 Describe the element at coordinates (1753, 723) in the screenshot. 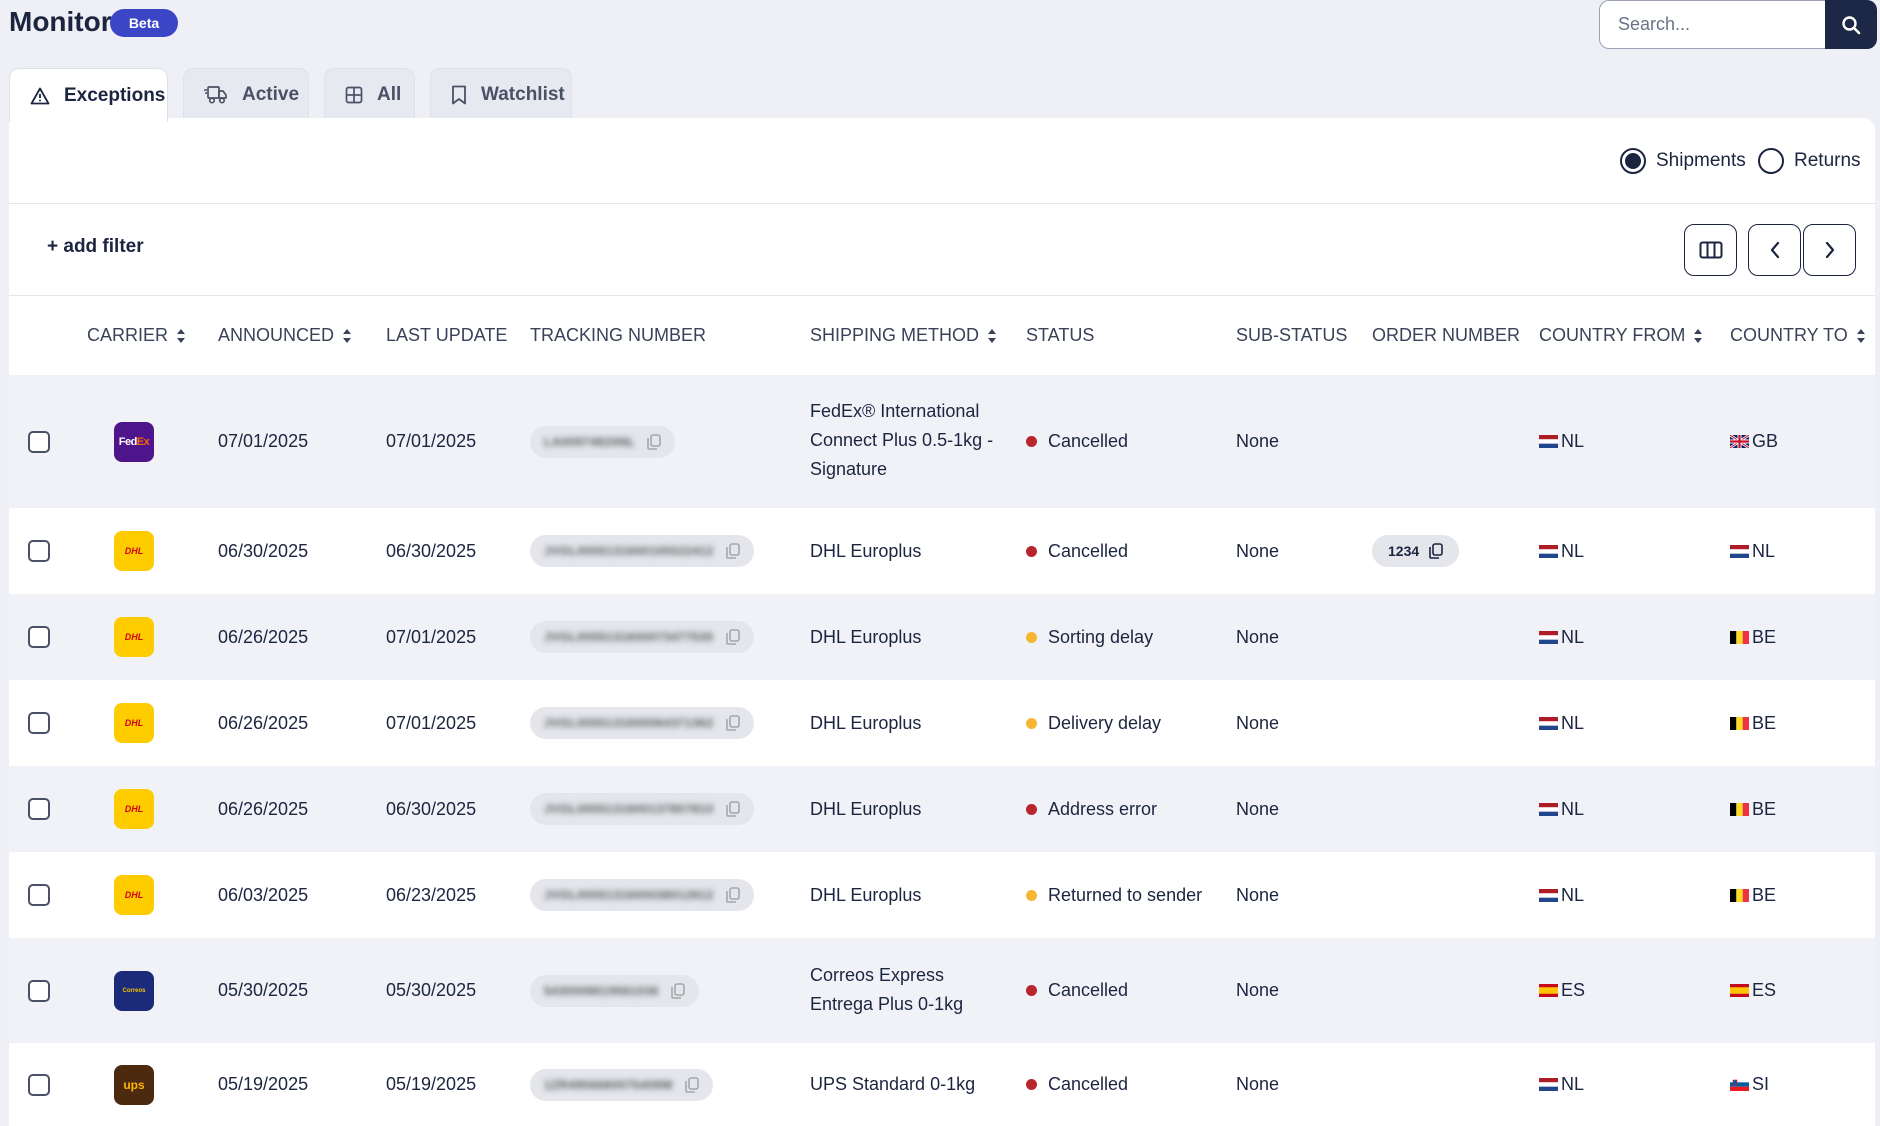

I see `country-to-cell: BE` at that location.